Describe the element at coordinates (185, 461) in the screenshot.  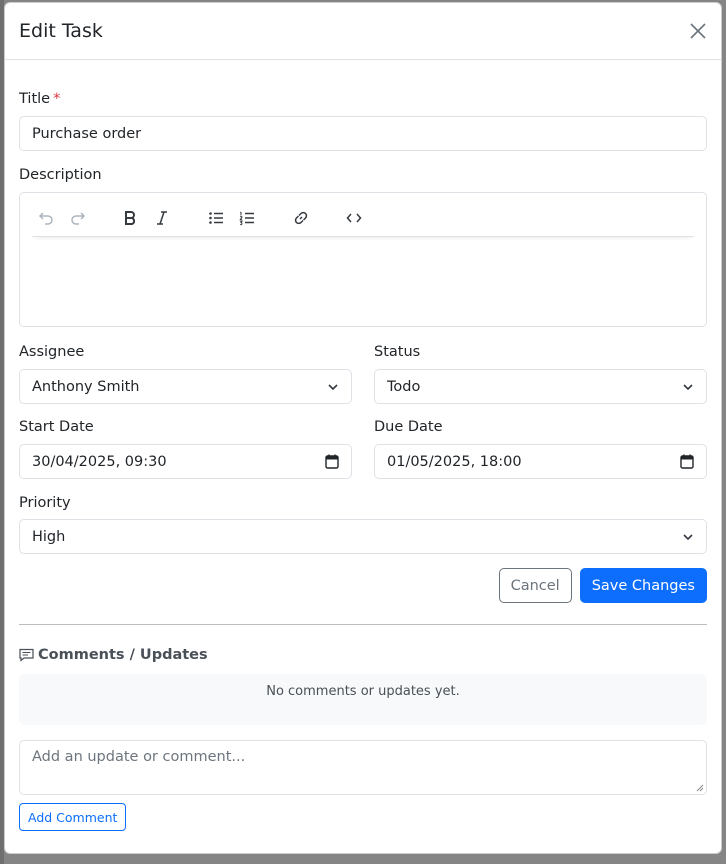
I see `start-date-input: 30/04/2025, 09:30` at that location.